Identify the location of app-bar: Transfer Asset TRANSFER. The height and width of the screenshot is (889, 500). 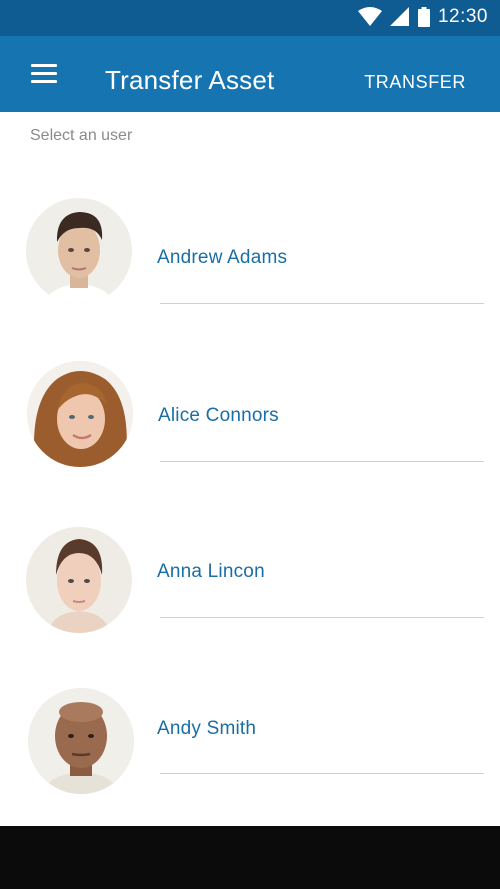
(250, 74).